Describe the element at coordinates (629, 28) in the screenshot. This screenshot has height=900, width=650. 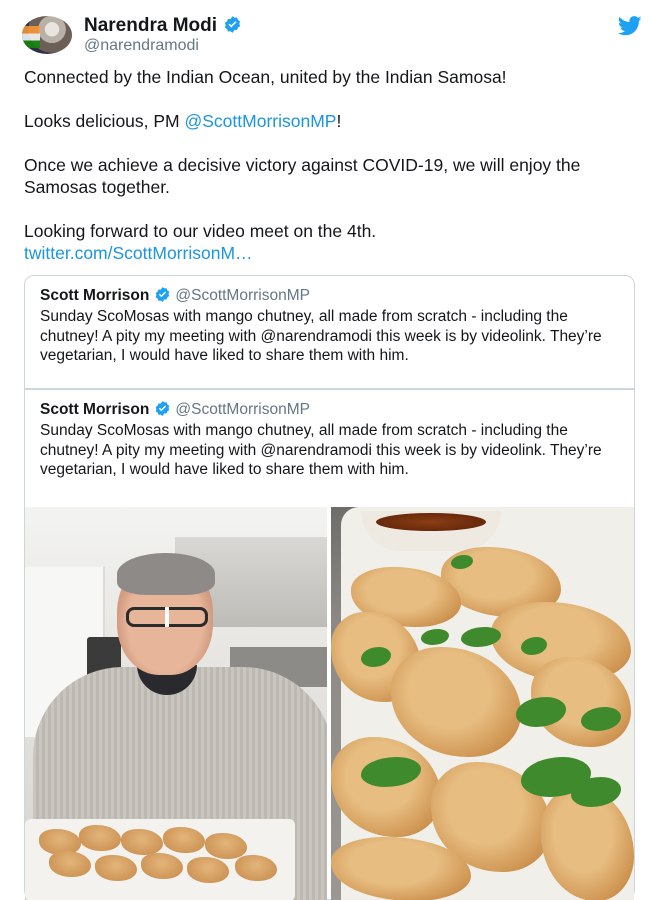
I see `twitter-bird-icon` at that location.